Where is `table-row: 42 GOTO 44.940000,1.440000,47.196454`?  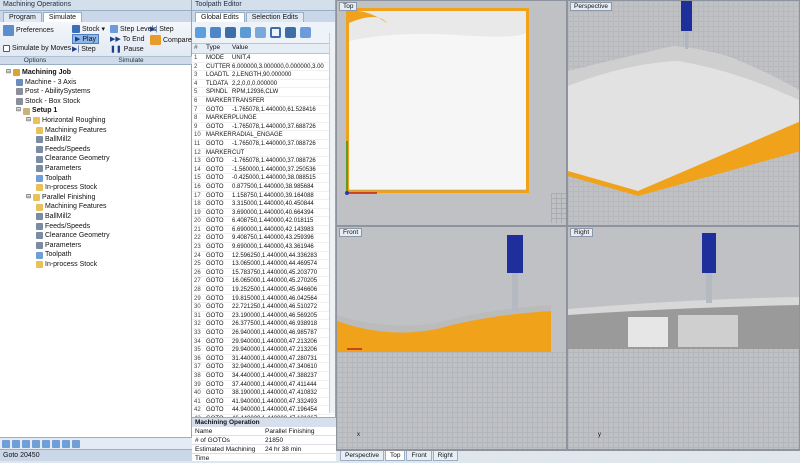
table-row: 42 GOTO 44.940000,1.440000,47.196454 is located at coordinates (263, 410).